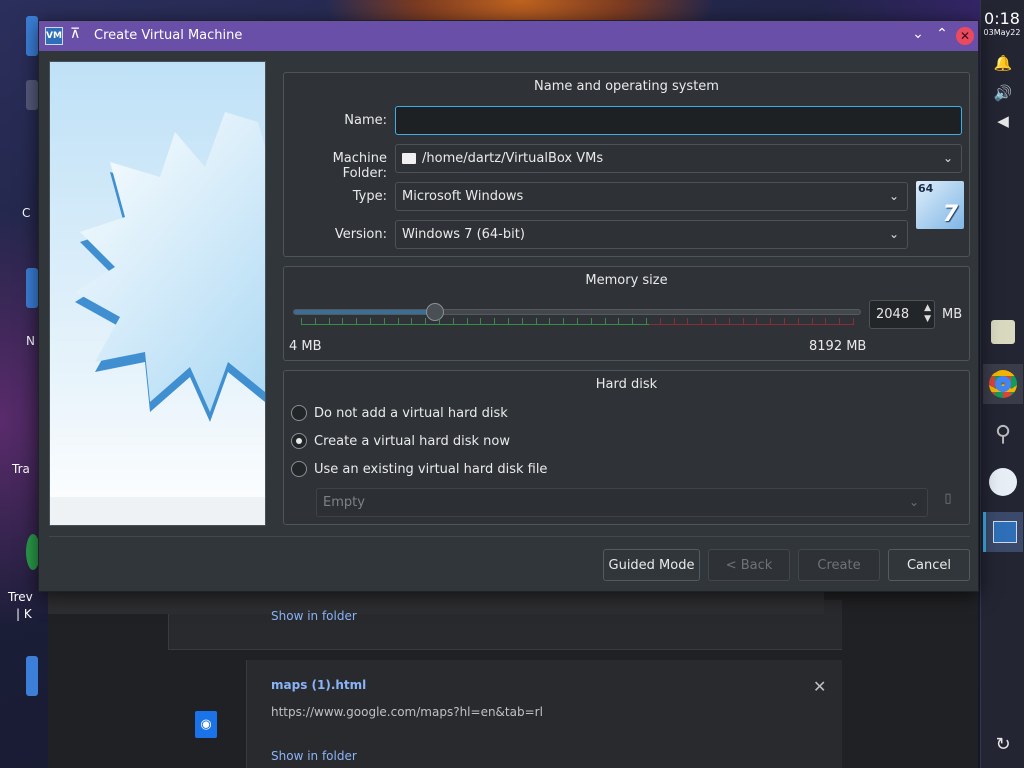  I want to click on existing-disk-select: Empty ⌄, so click(622, 502).